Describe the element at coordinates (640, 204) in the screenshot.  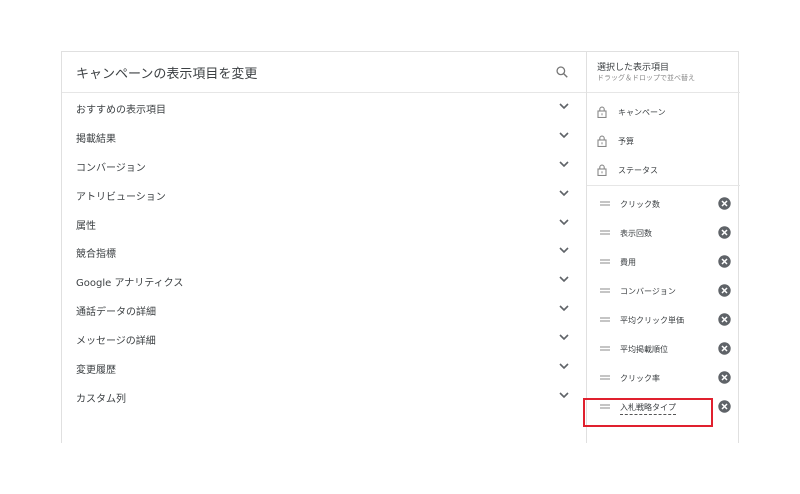
I see `selected-column-label: クリック数` at that location.